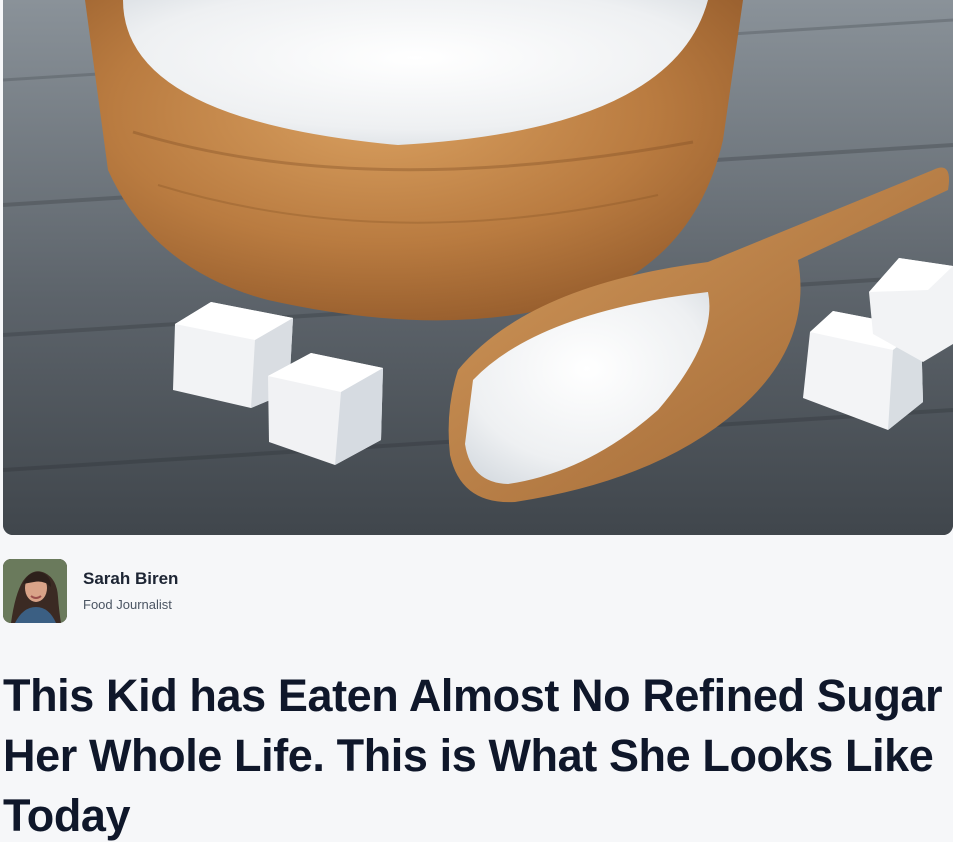  What do you see at coordinates (130, 579) in the screenshot?
I see `author-name: Sarah Biren` at bounding box center [130, 579].